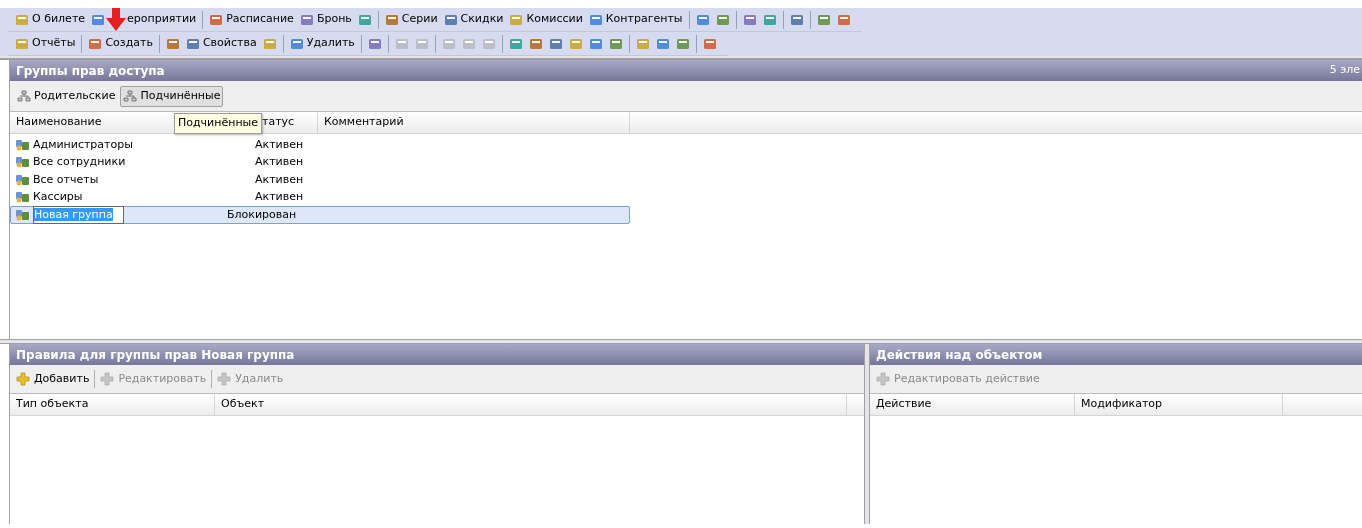 The height and width of the screenshot is (528, 1362). Describe the element at coordinates (972, 404) in the screenshot. I see `column-header: Действие` at that location.